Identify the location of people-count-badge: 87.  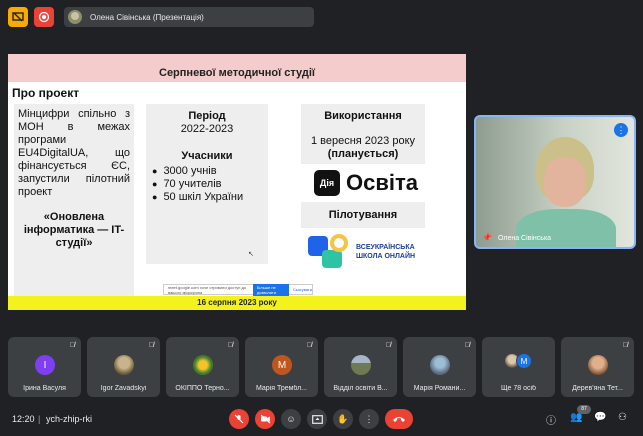
(584, 409).